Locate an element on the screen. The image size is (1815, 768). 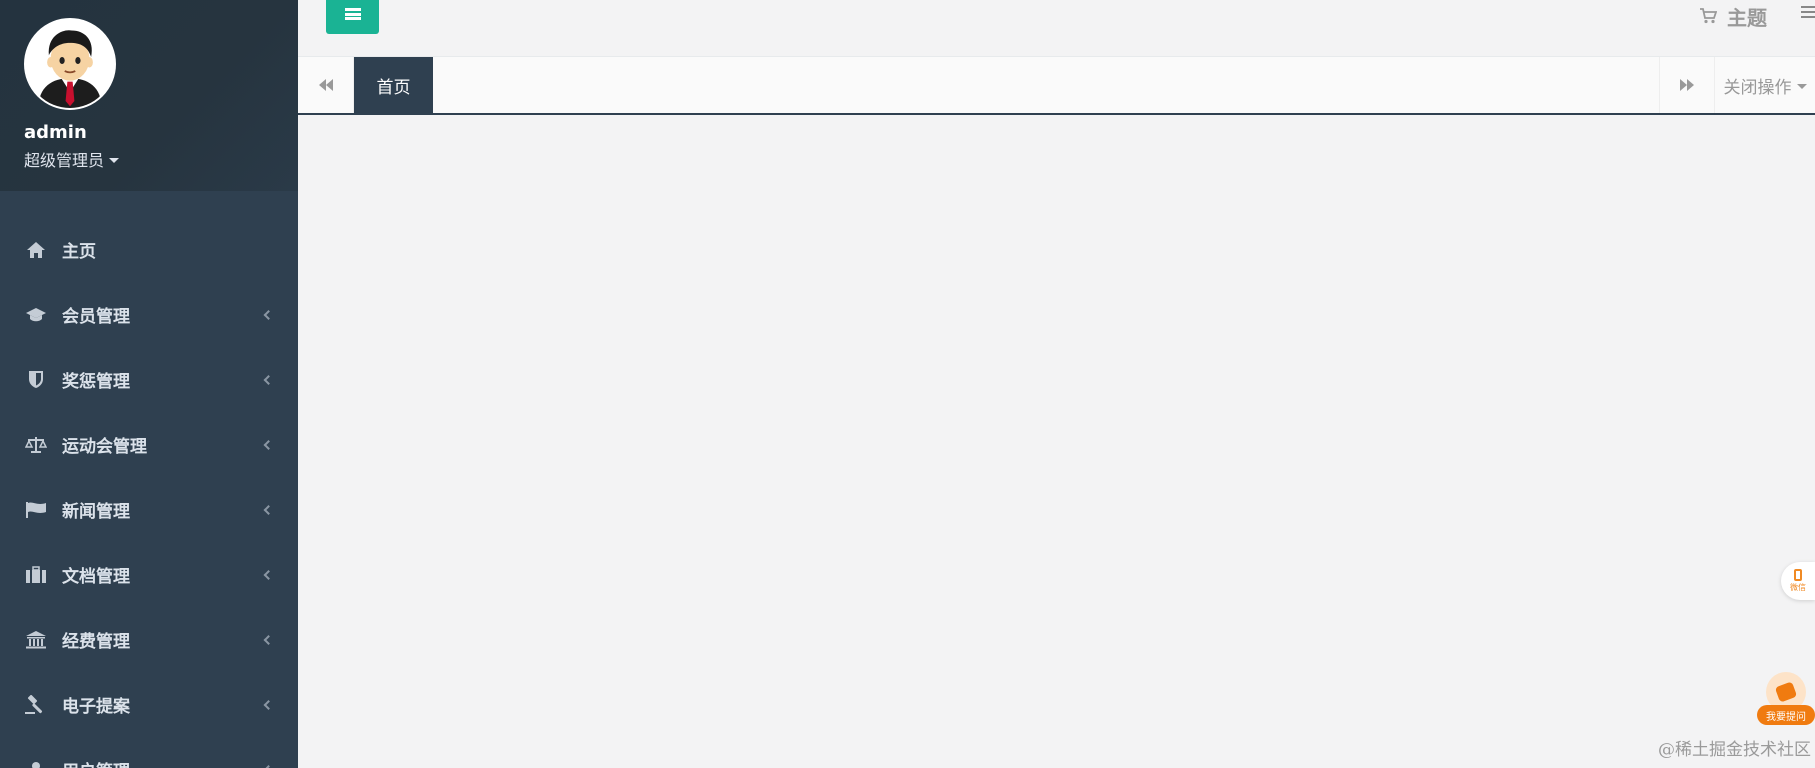
bank-icon is located at coordinates (36, 640).